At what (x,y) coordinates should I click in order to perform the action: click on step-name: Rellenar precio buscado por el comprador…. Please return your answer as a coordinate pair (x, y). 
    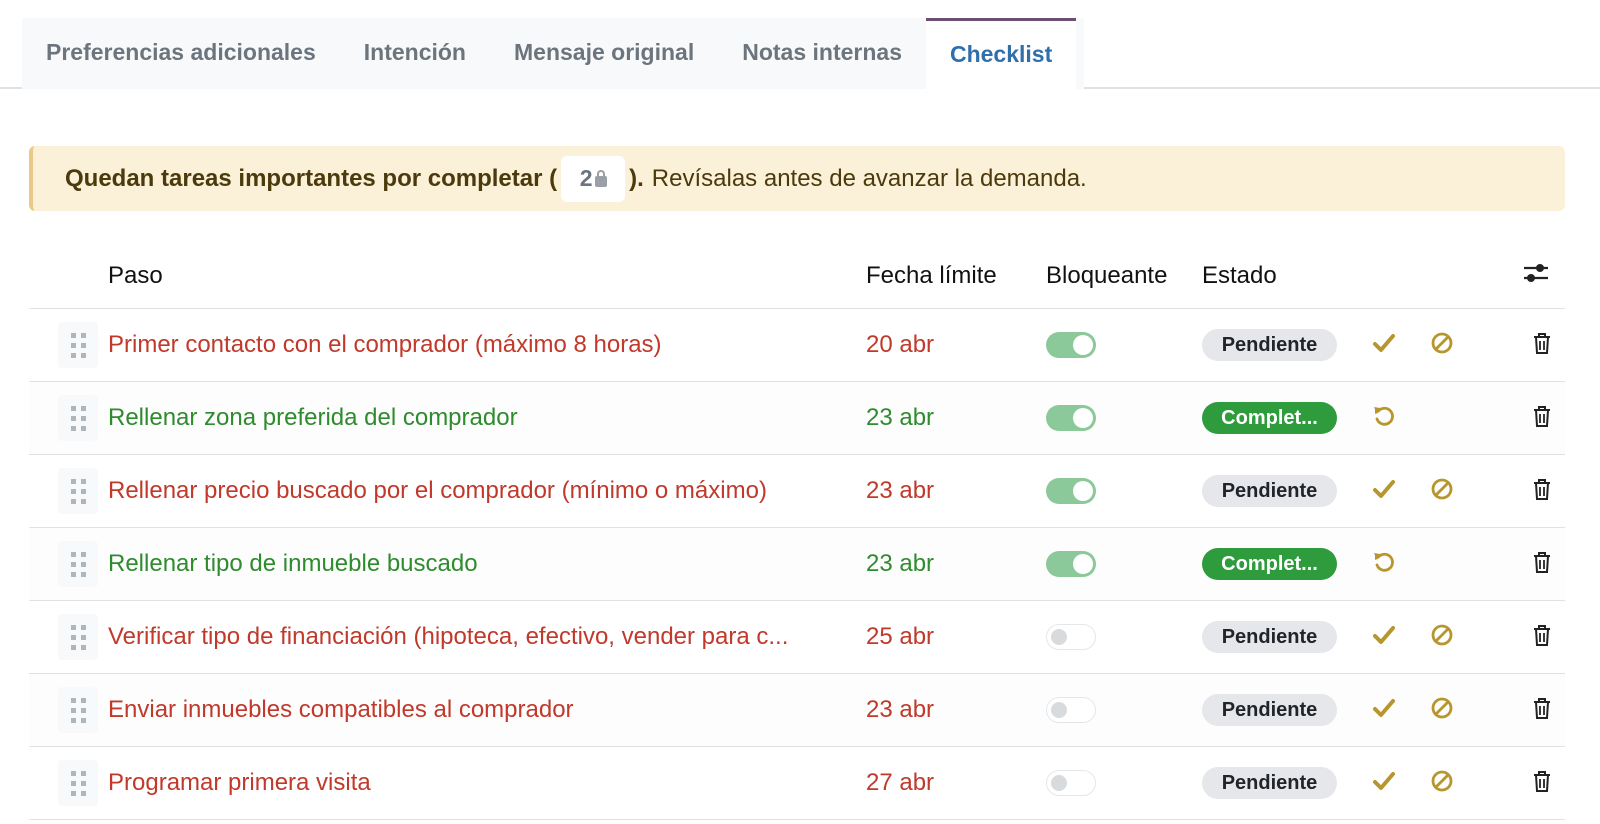
    Looking at the image, I should click on (473, 491).